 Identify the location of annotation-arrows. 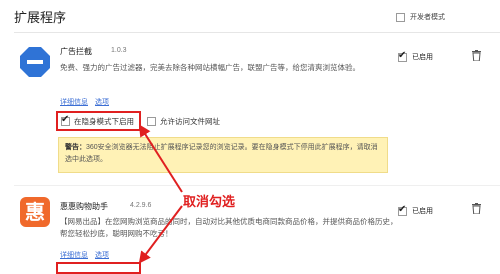
(160, 194).